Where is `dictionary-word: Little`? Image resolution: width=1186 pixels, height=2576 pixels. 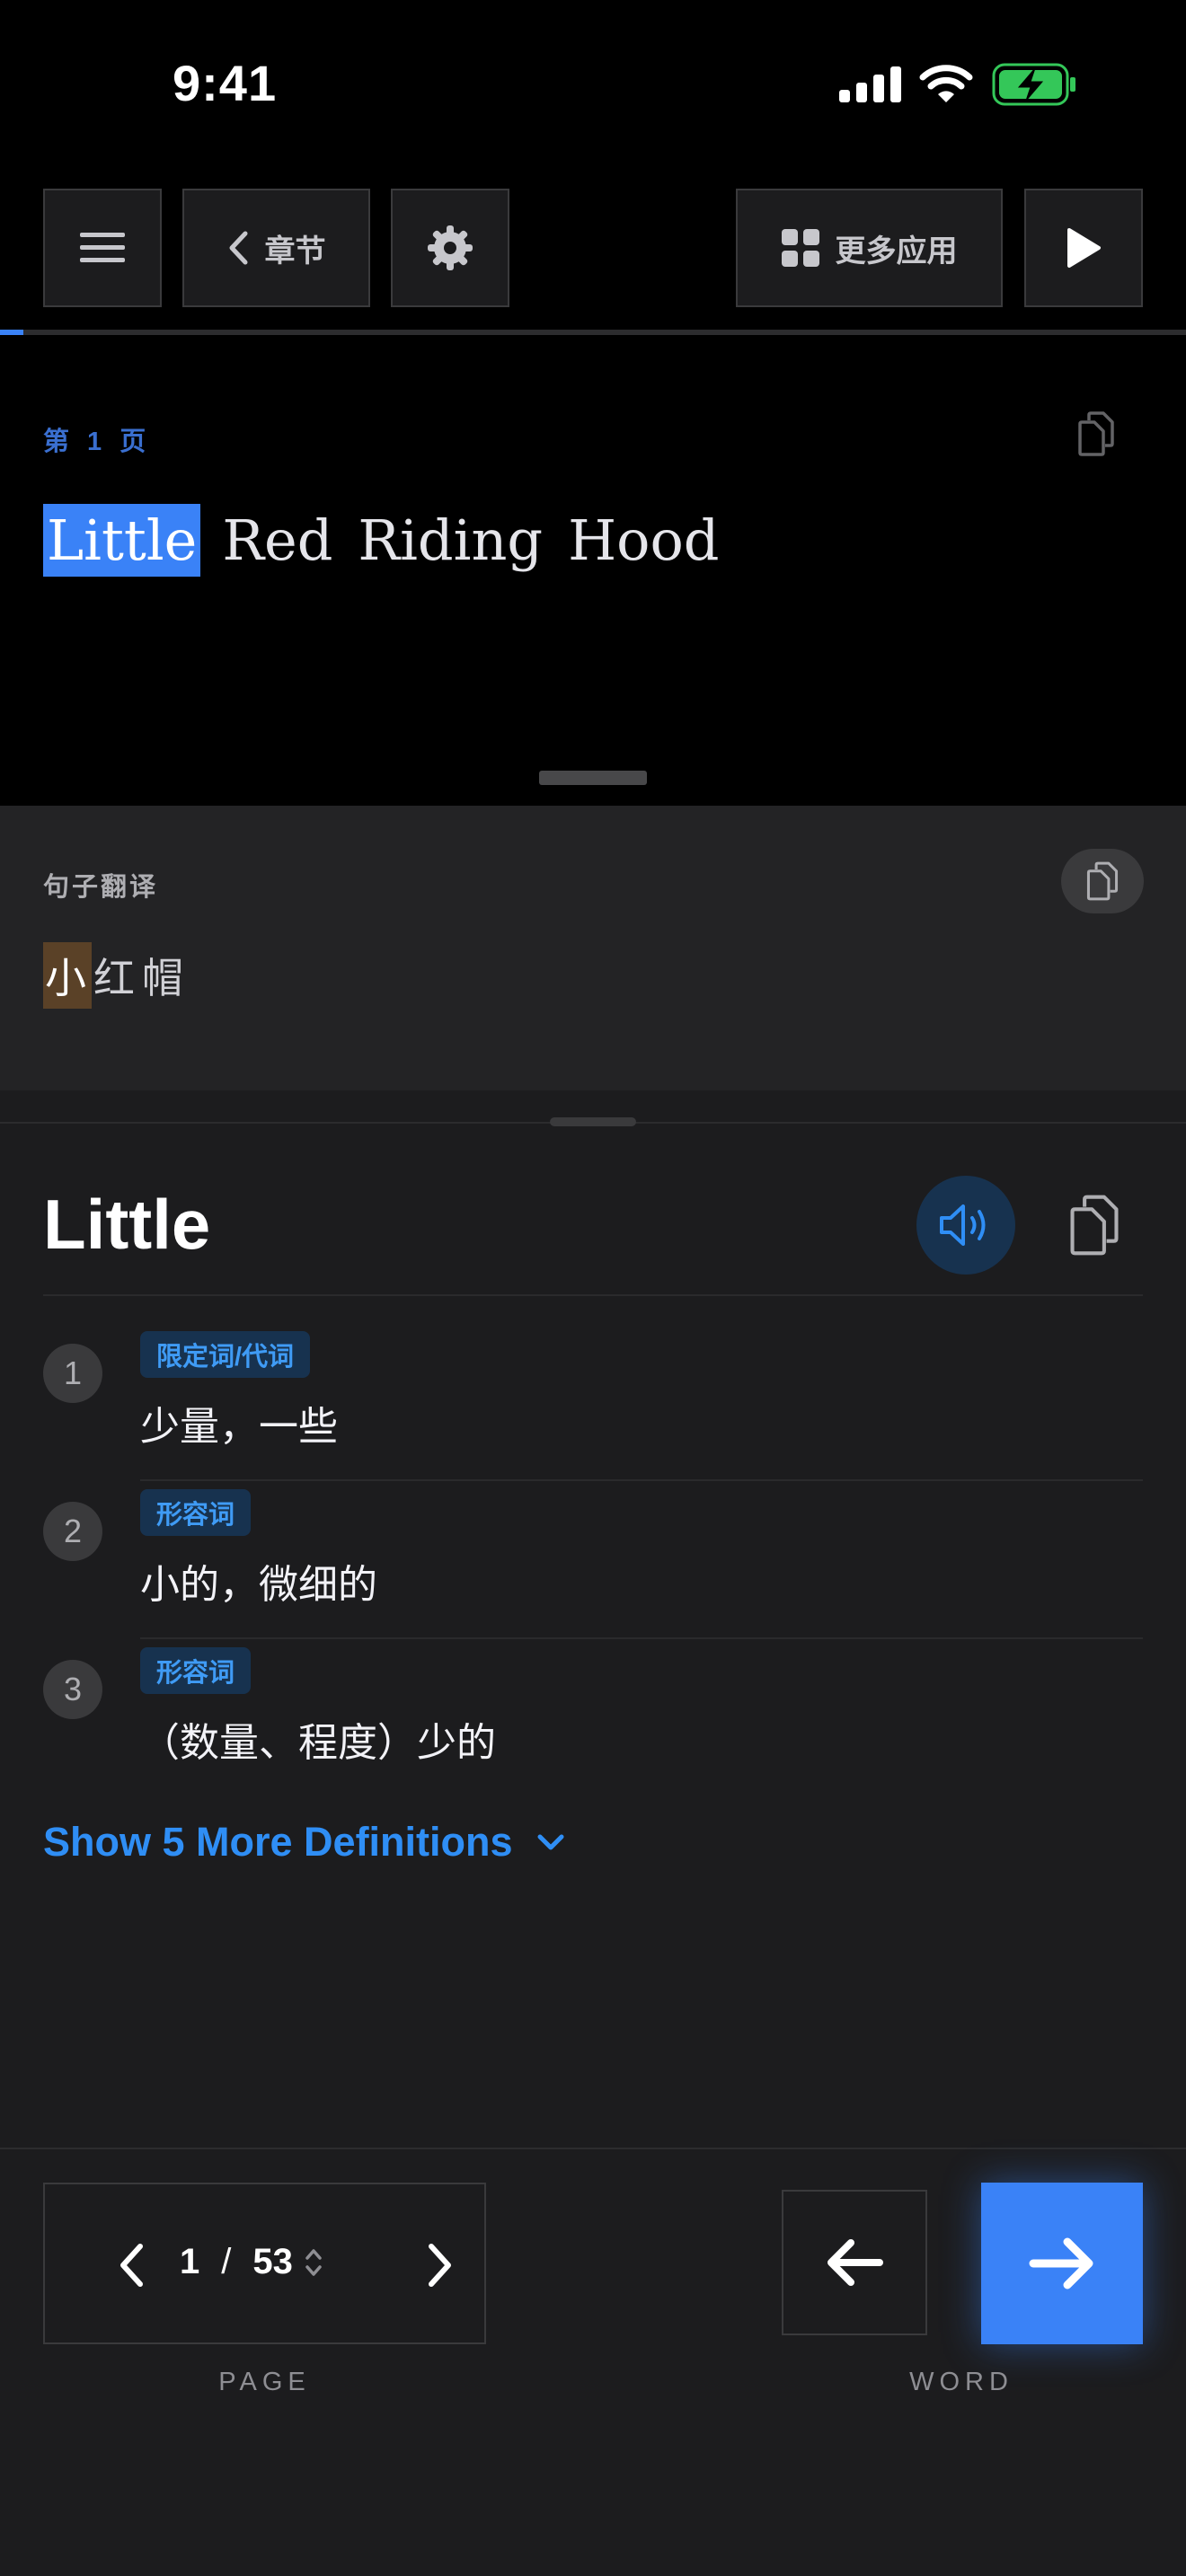
dictionary-word: Little is located at coordinates (127, 1224).